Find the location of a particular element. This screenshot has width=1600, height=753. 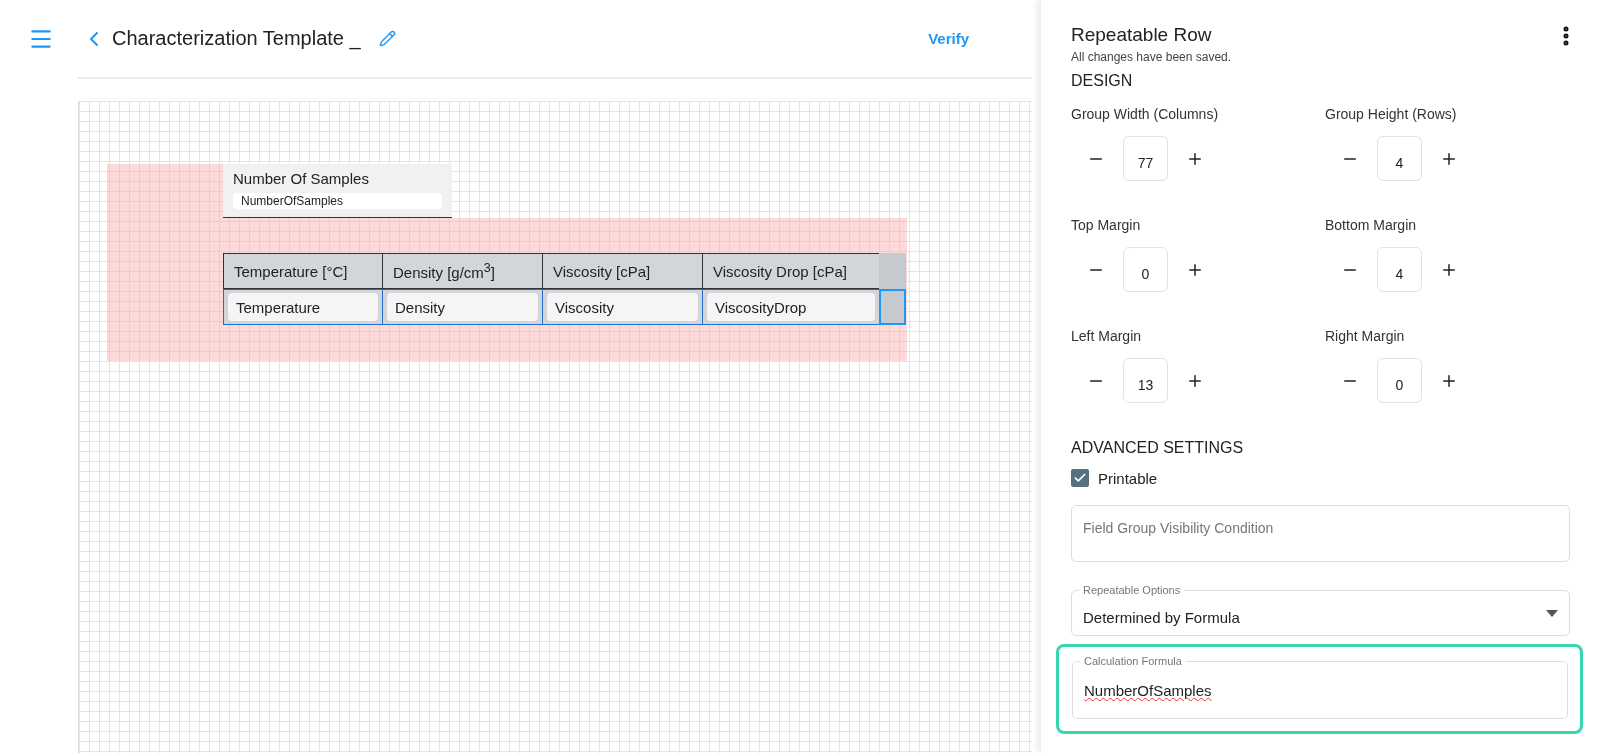

pencil-icon is located at coordinates (387, 38).